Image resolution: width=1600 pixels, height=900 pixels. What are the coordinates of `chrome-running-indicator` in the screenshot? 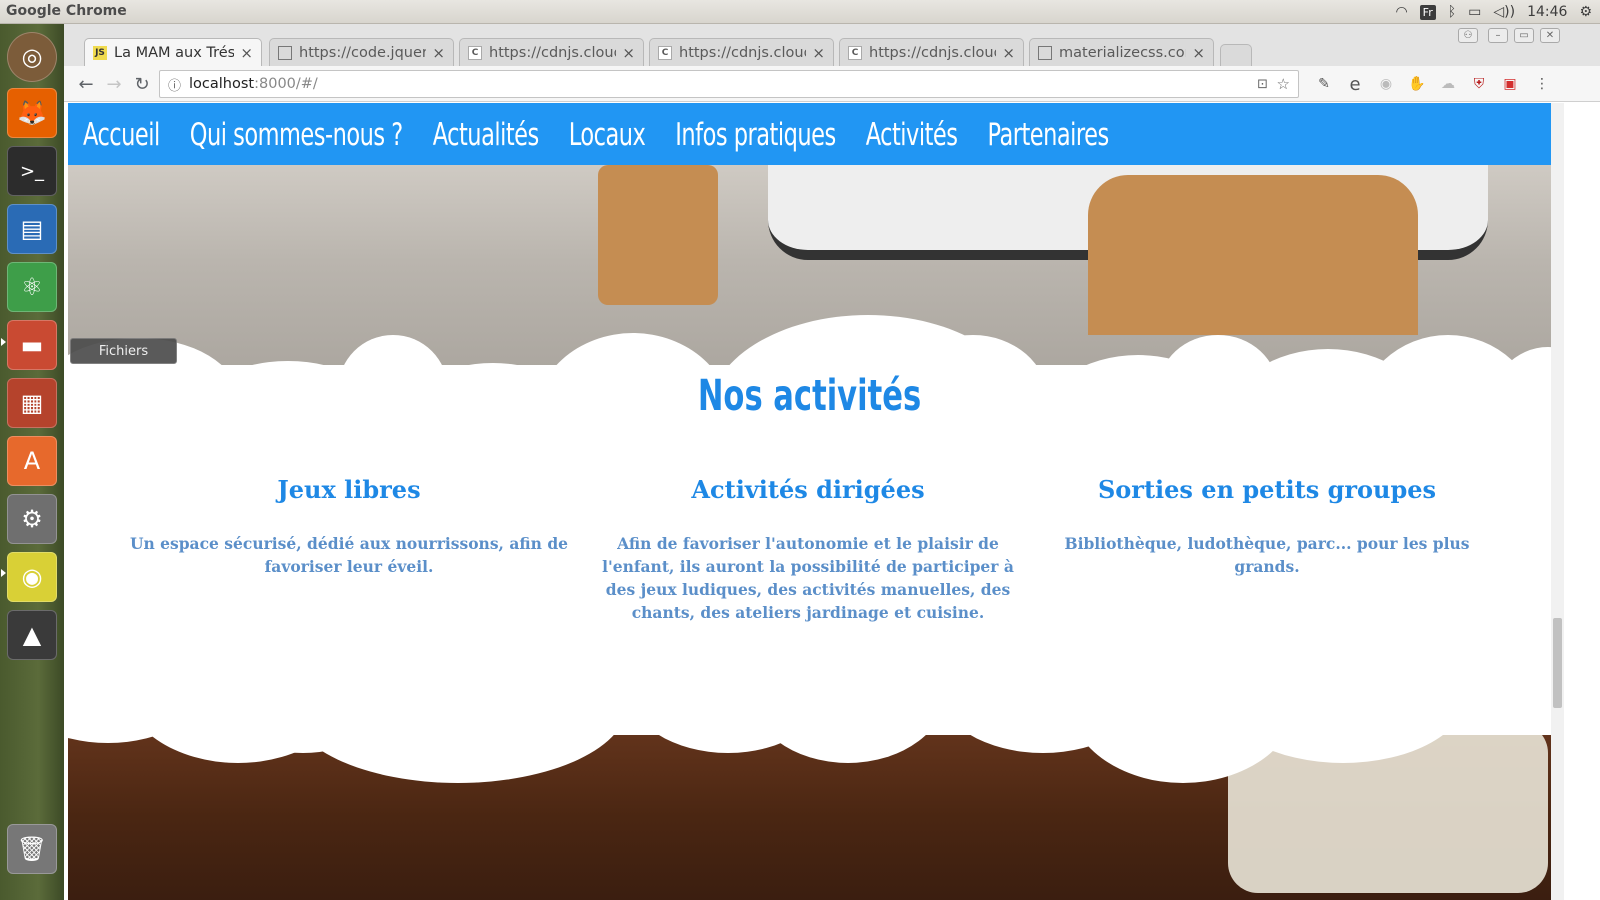 It's located at (3, 573).